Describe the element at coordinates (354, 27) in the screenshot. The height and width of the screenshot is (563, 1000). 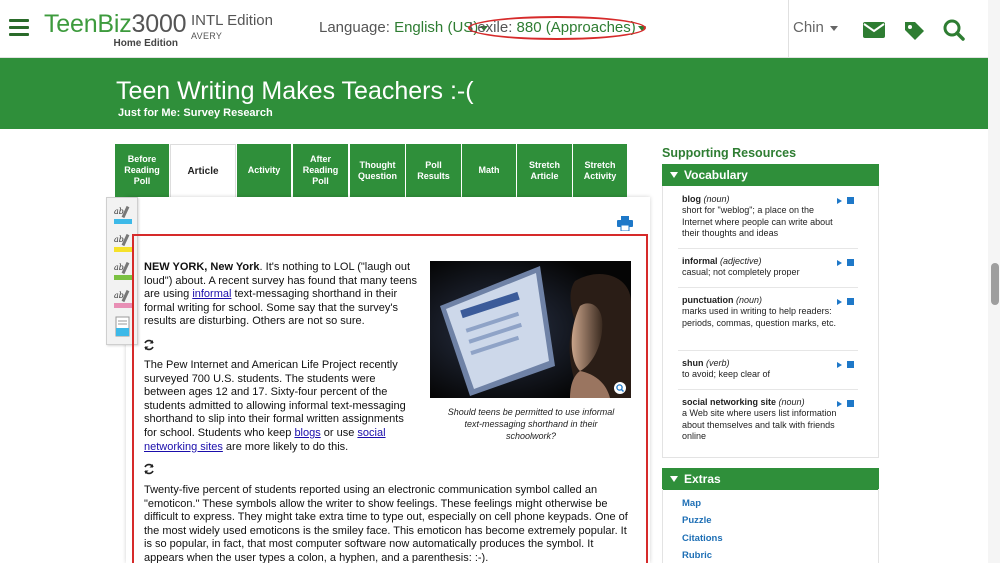
I see `language-label: Language:` at that location.